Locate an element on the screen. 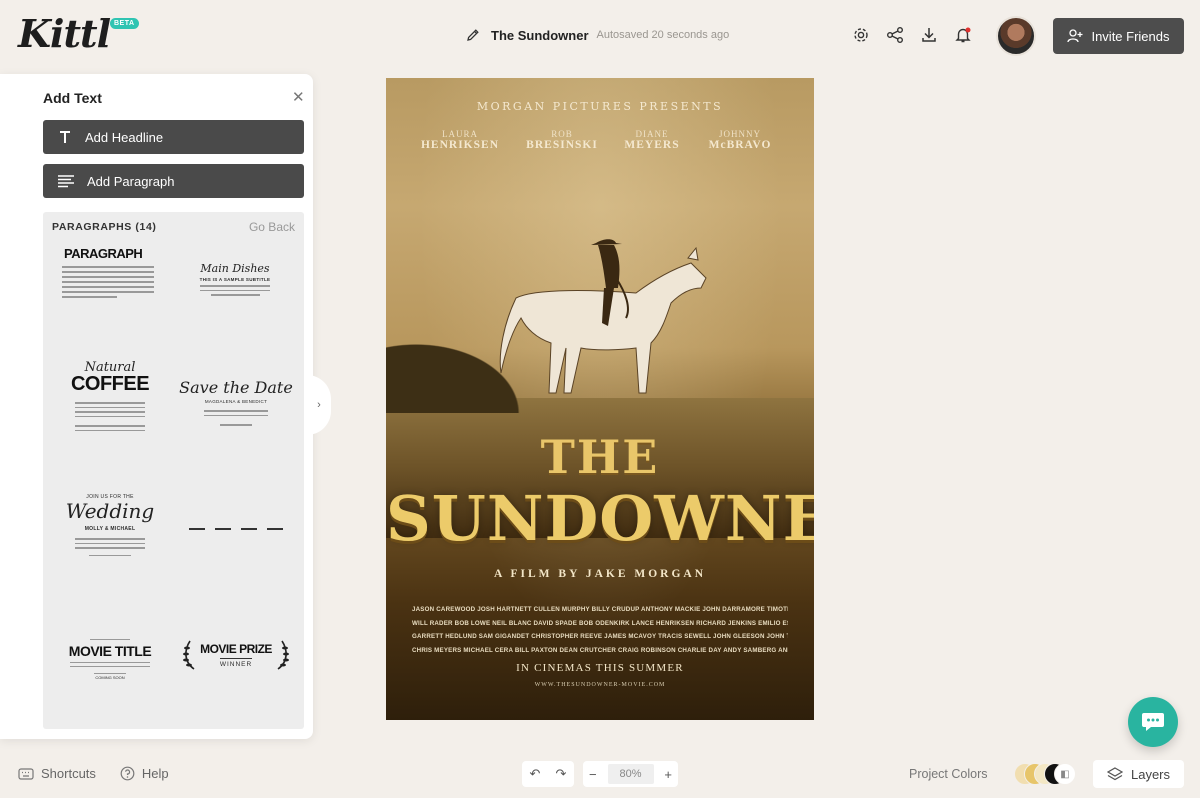 The width and height of the screenshot is (1200, 798). help-label: Help is located at coordinates (155, 773).